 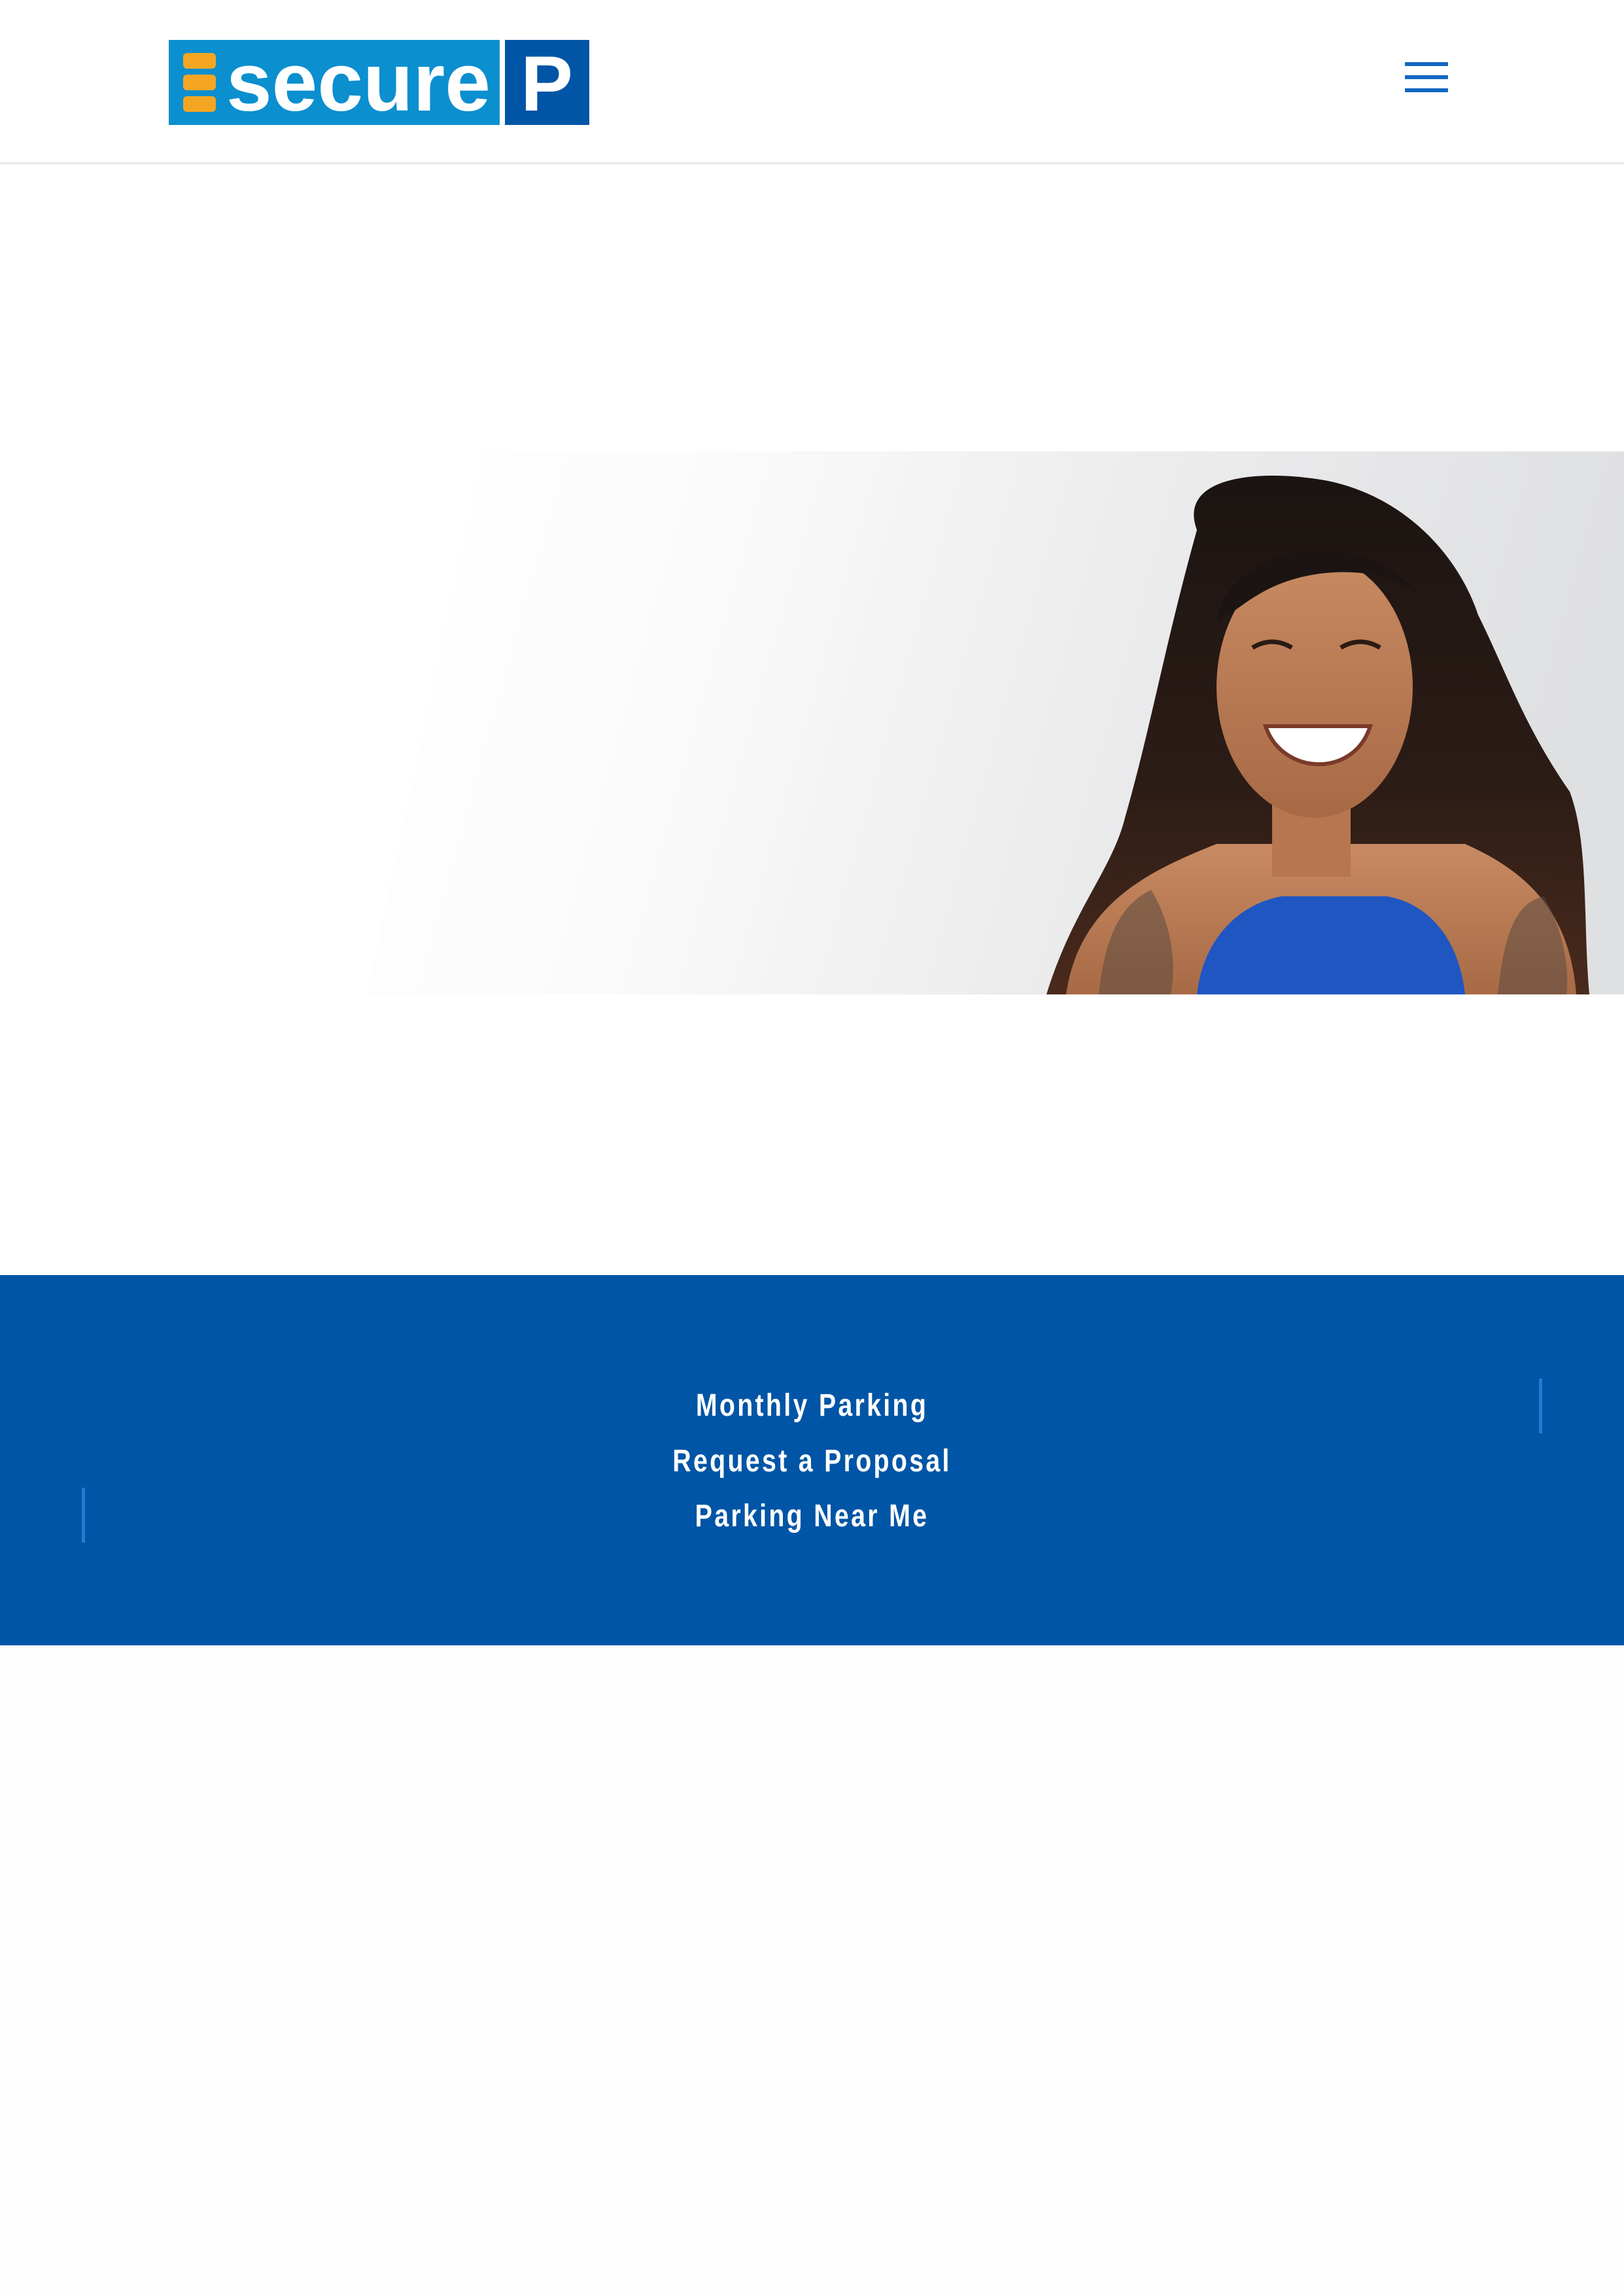 What do you see at coordinates (1427, 78) in the screenshot?
I see `hamburger-menu-icon` at bounding box center [1427, 78].